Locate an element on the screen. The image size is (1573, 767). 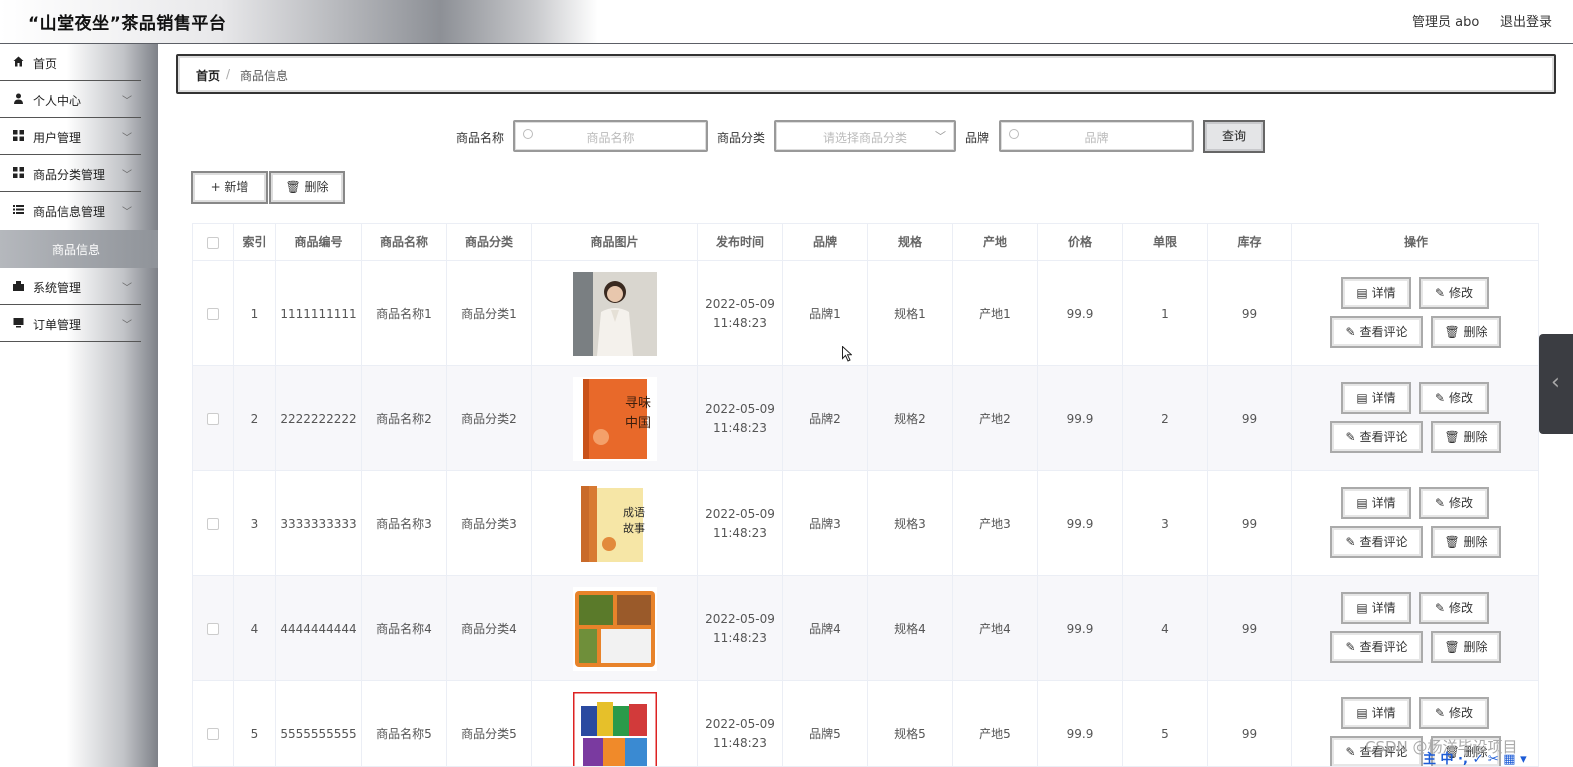
cell-limit: 4 is located at coordinates (1165, 628).